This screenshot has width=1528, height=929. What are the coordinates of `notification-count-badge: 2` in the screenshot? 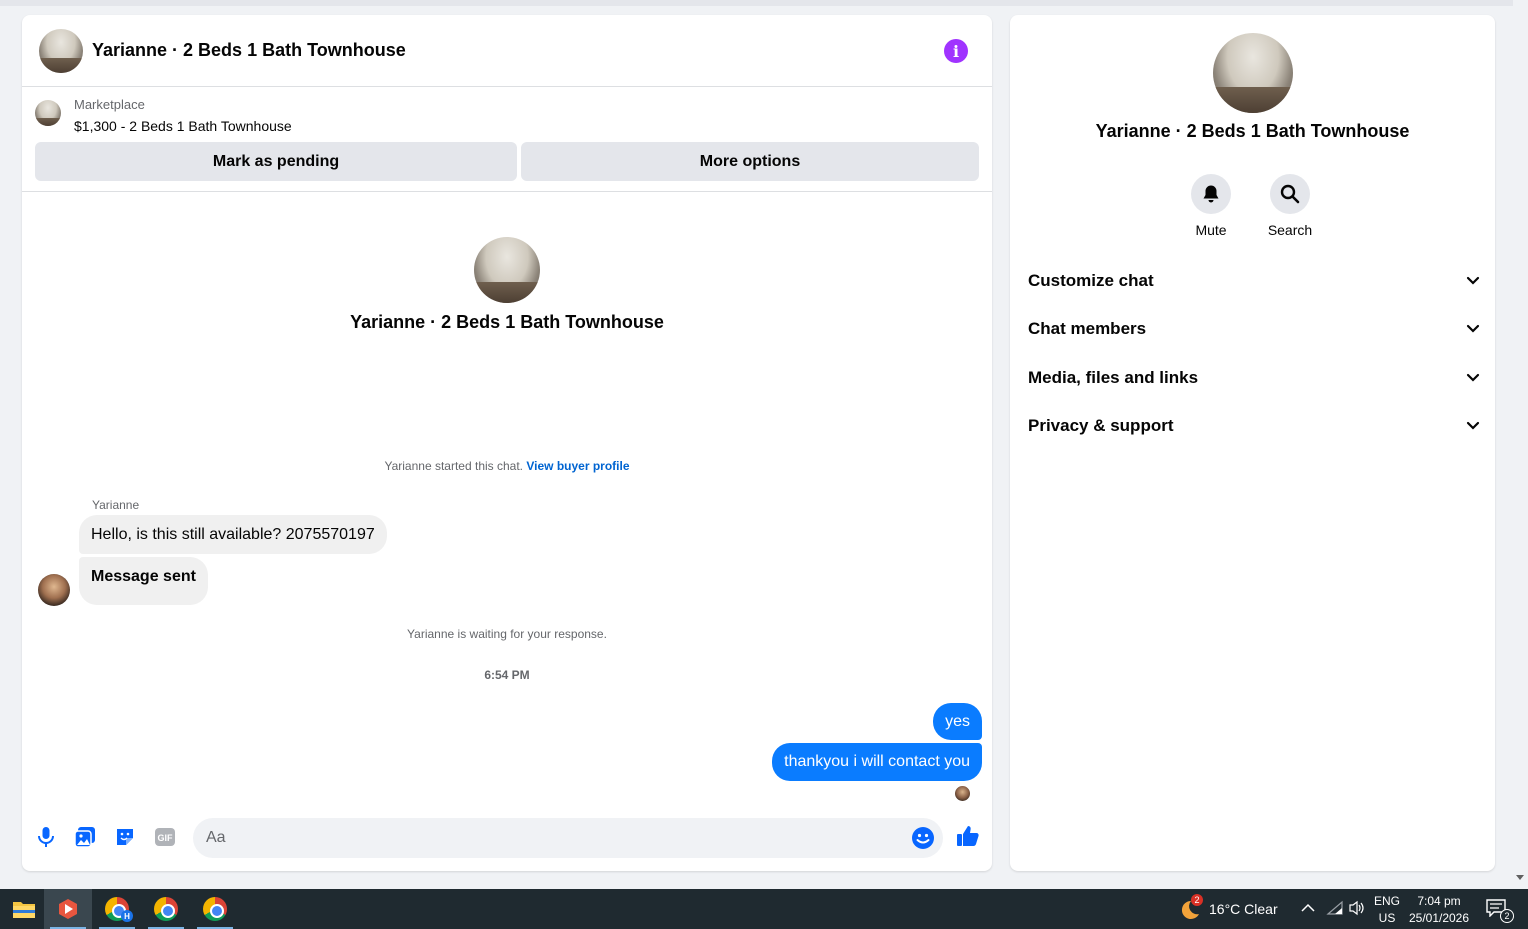 It's located at (1507, 916).